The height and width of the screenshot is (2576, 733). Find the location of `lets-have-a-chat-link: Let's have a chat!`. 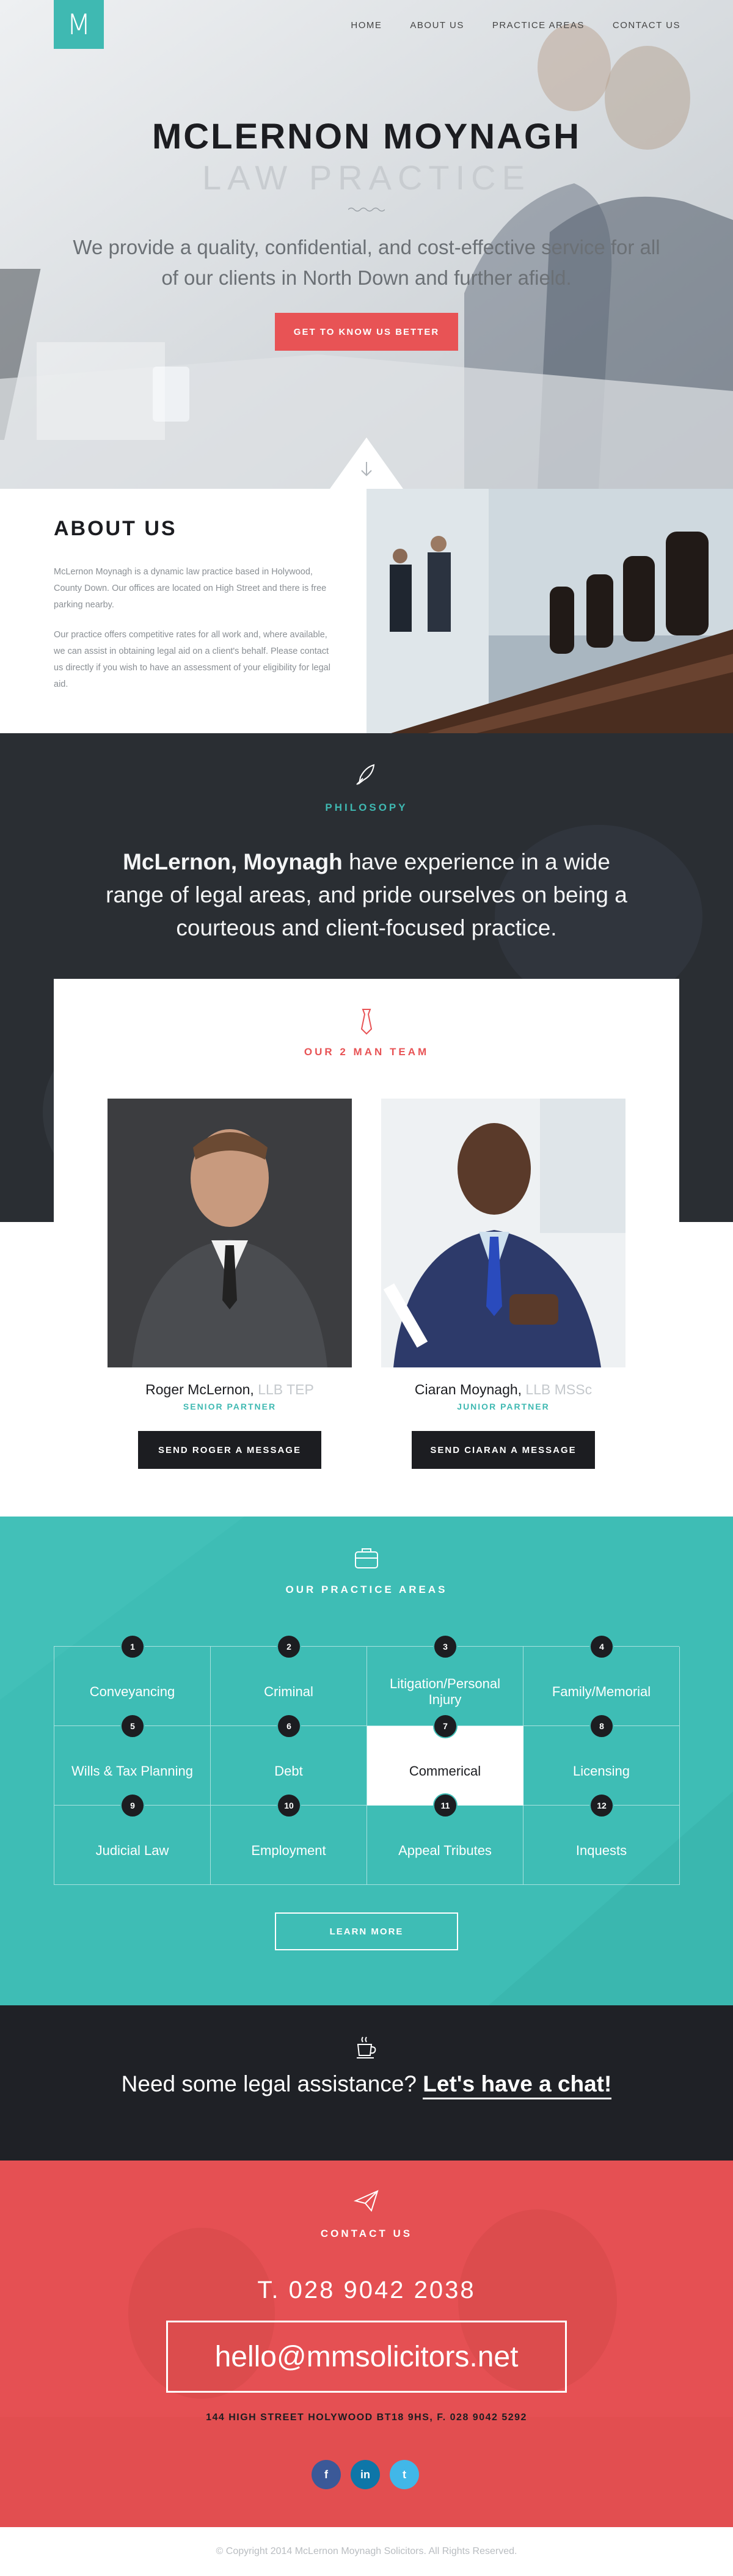

lets-have-a-chat-link: Let's have a chat! is located at coordinates (517, 2085).